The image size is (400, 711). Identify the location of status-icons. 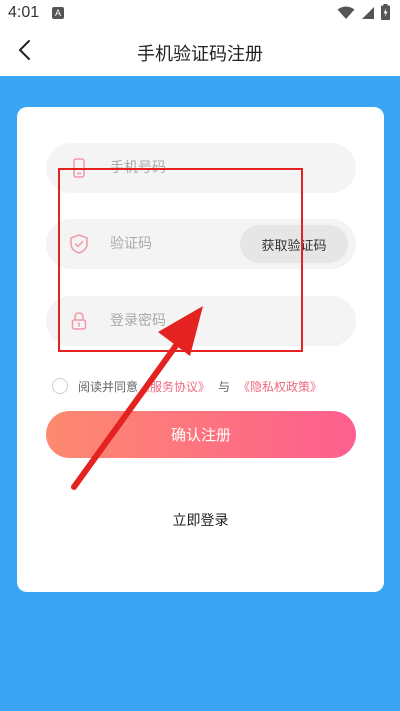
(363, 14).